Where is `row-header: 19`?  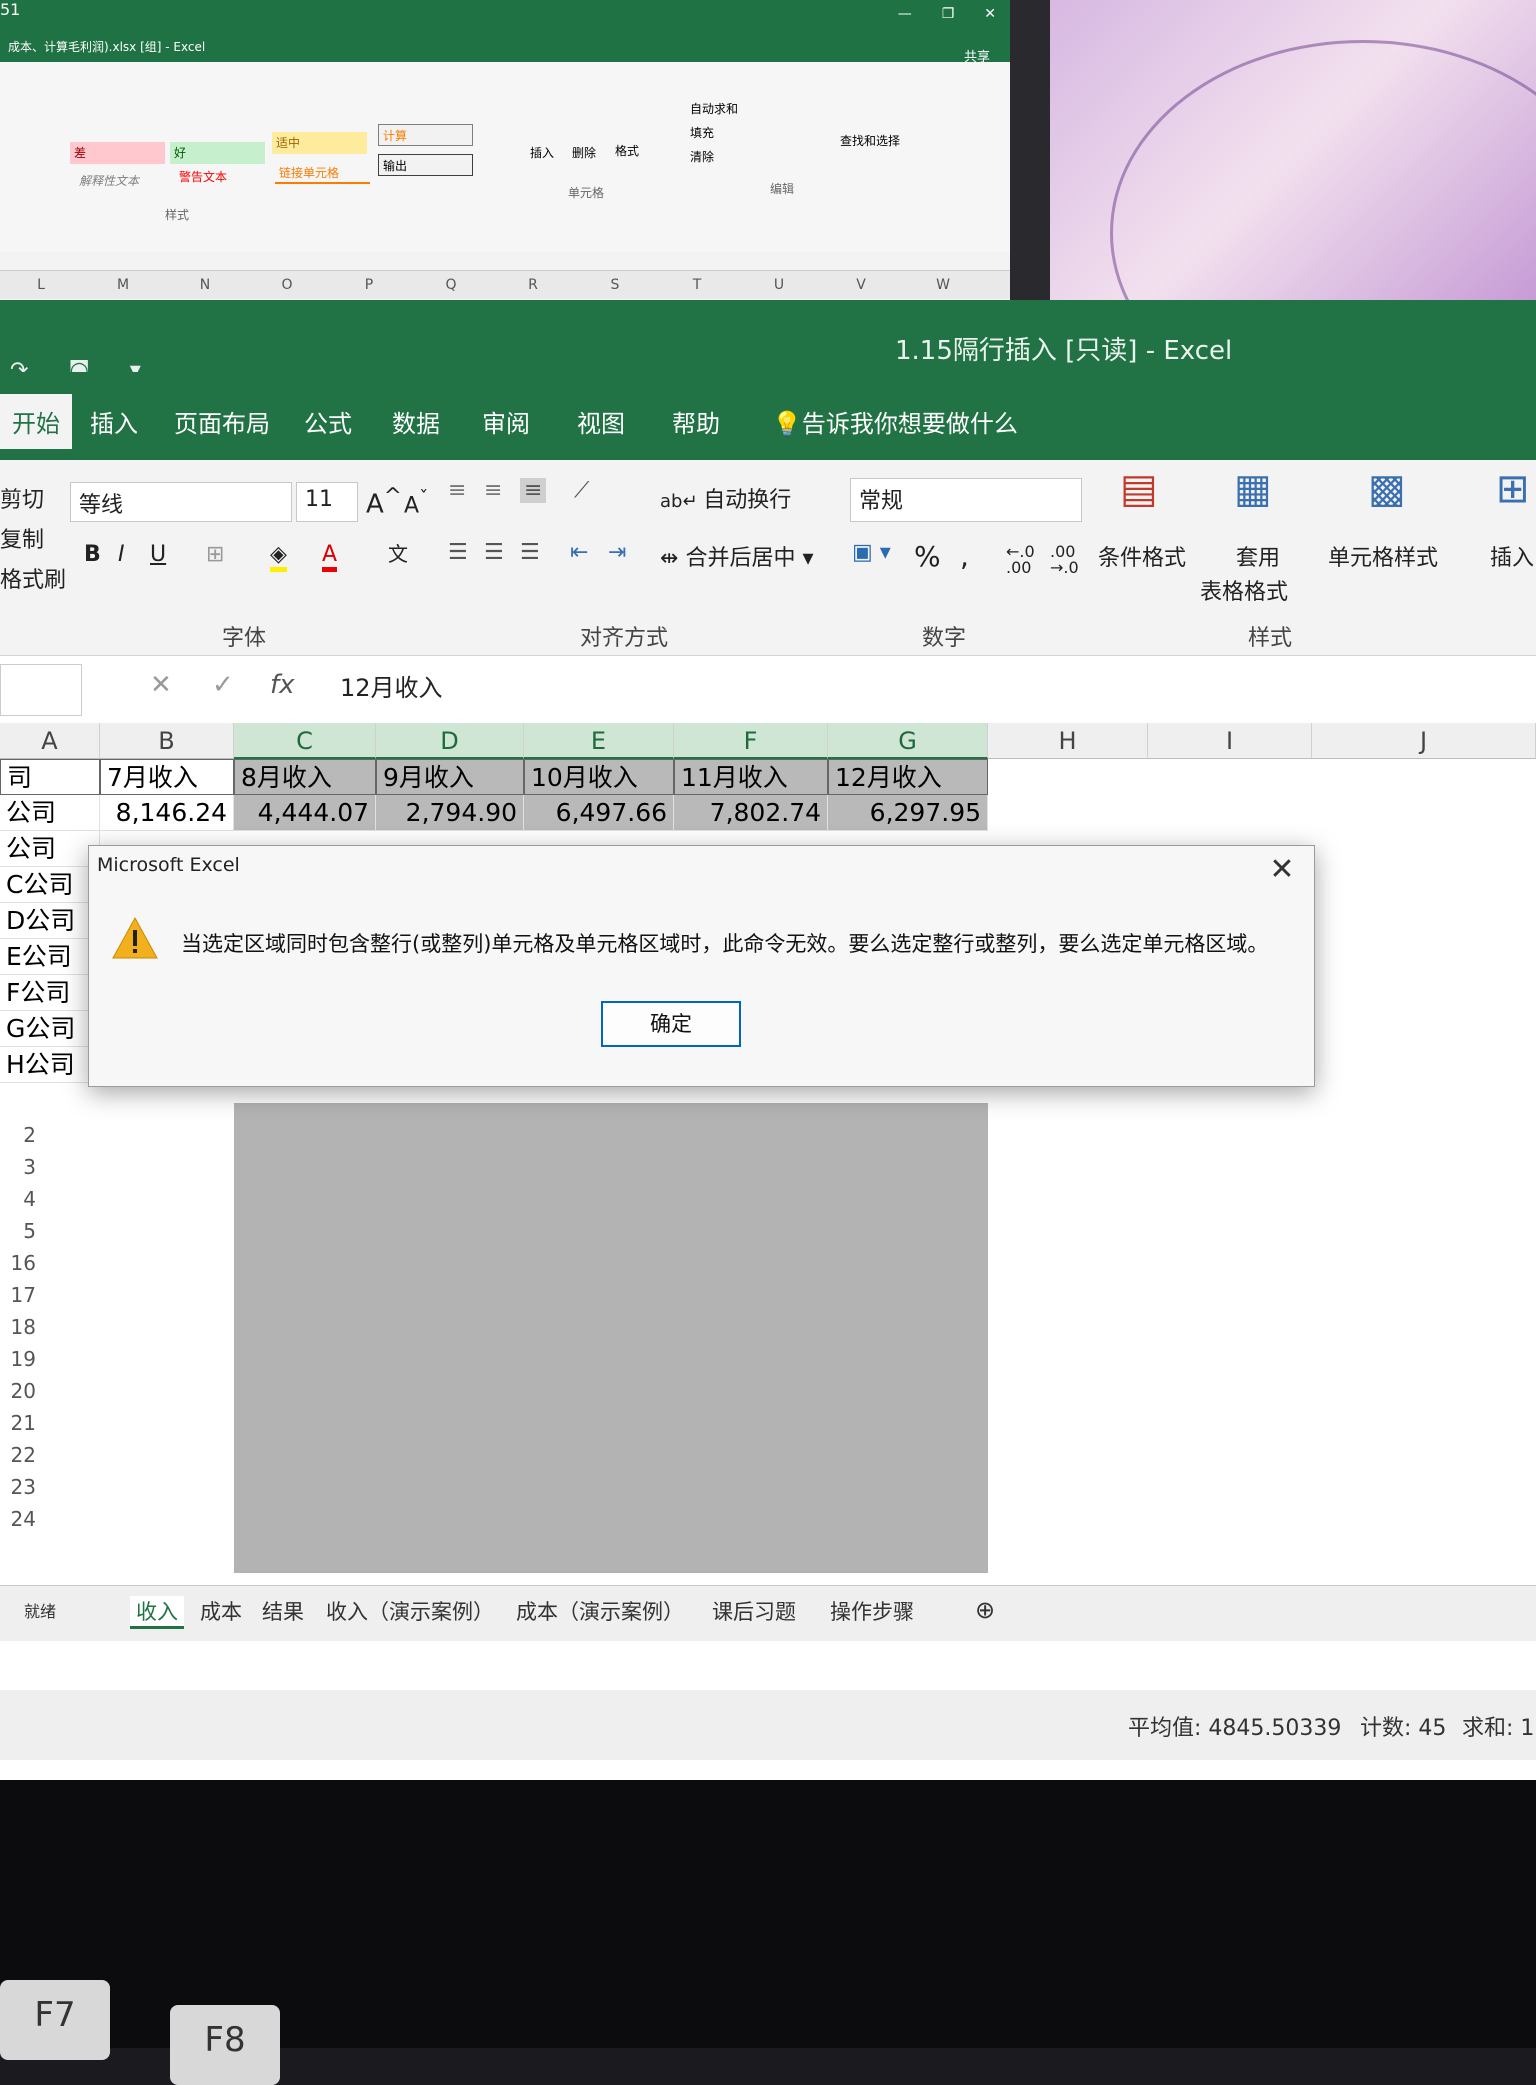 row-header: 19 is located at coordinates (20, 1363).